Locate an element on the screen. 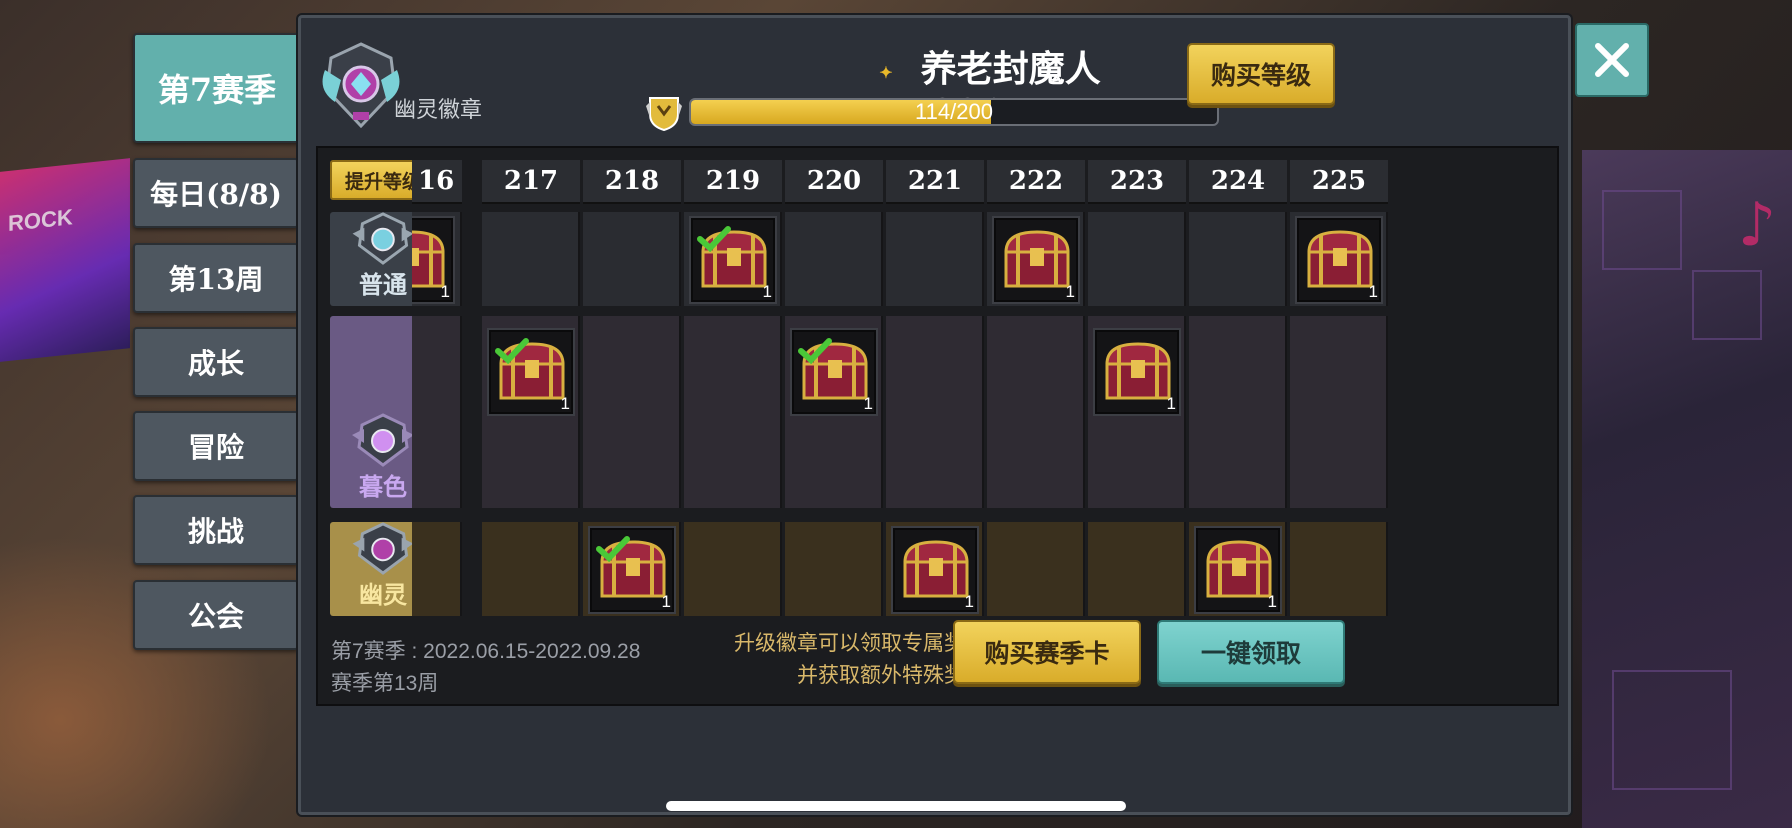  row-label-text: 普通 is located at coordinates (383, 284).